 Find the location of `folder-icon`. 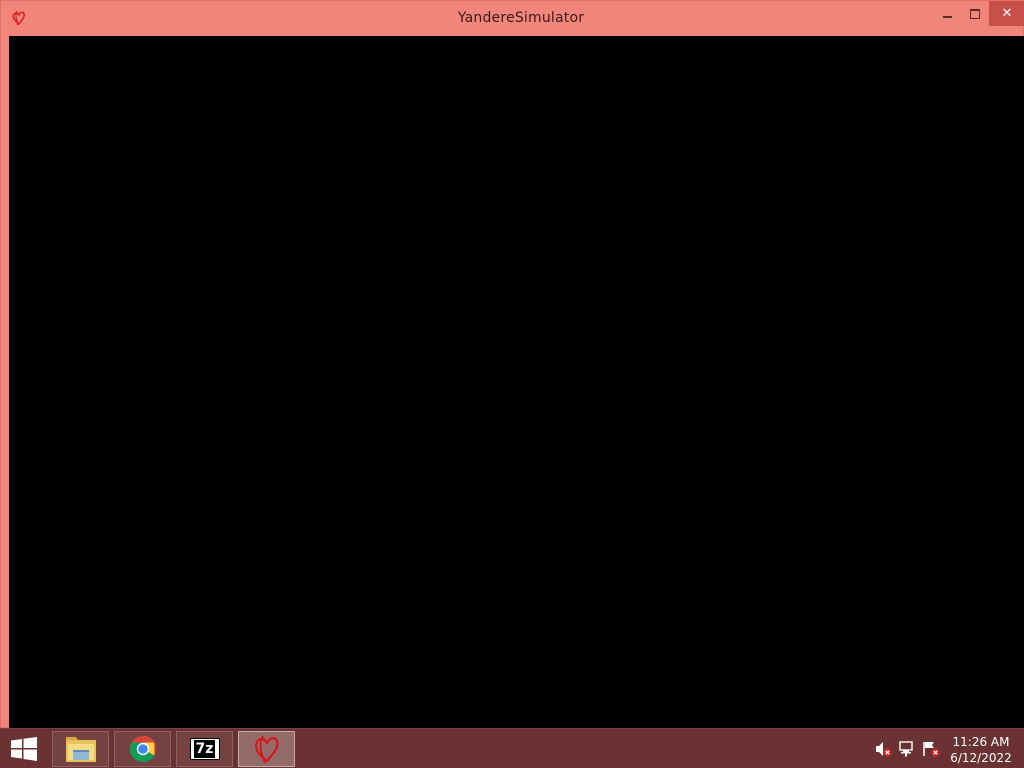

folder-icon is located at coordinates (80, 749).